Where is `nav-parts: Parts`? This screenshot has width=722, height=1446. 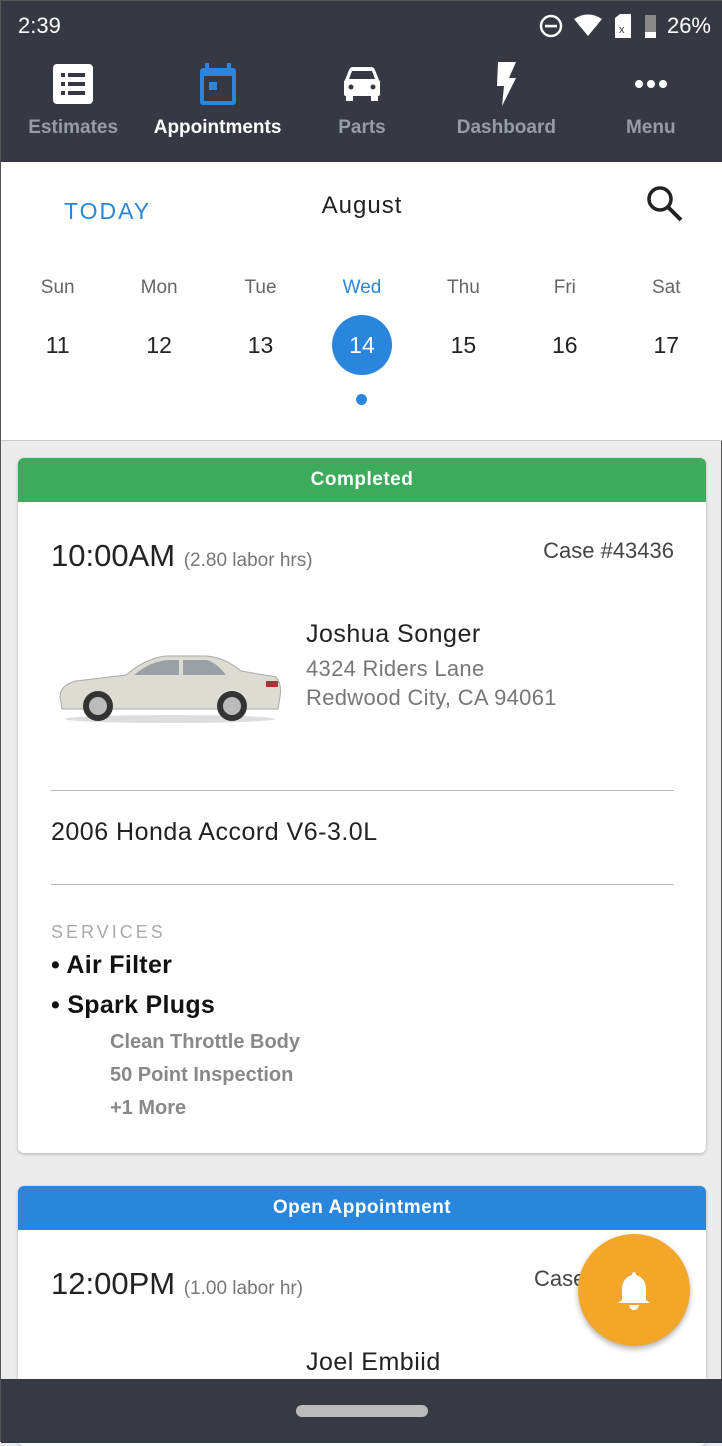
nav-parts: Parts is located at coordinates (362, 99).